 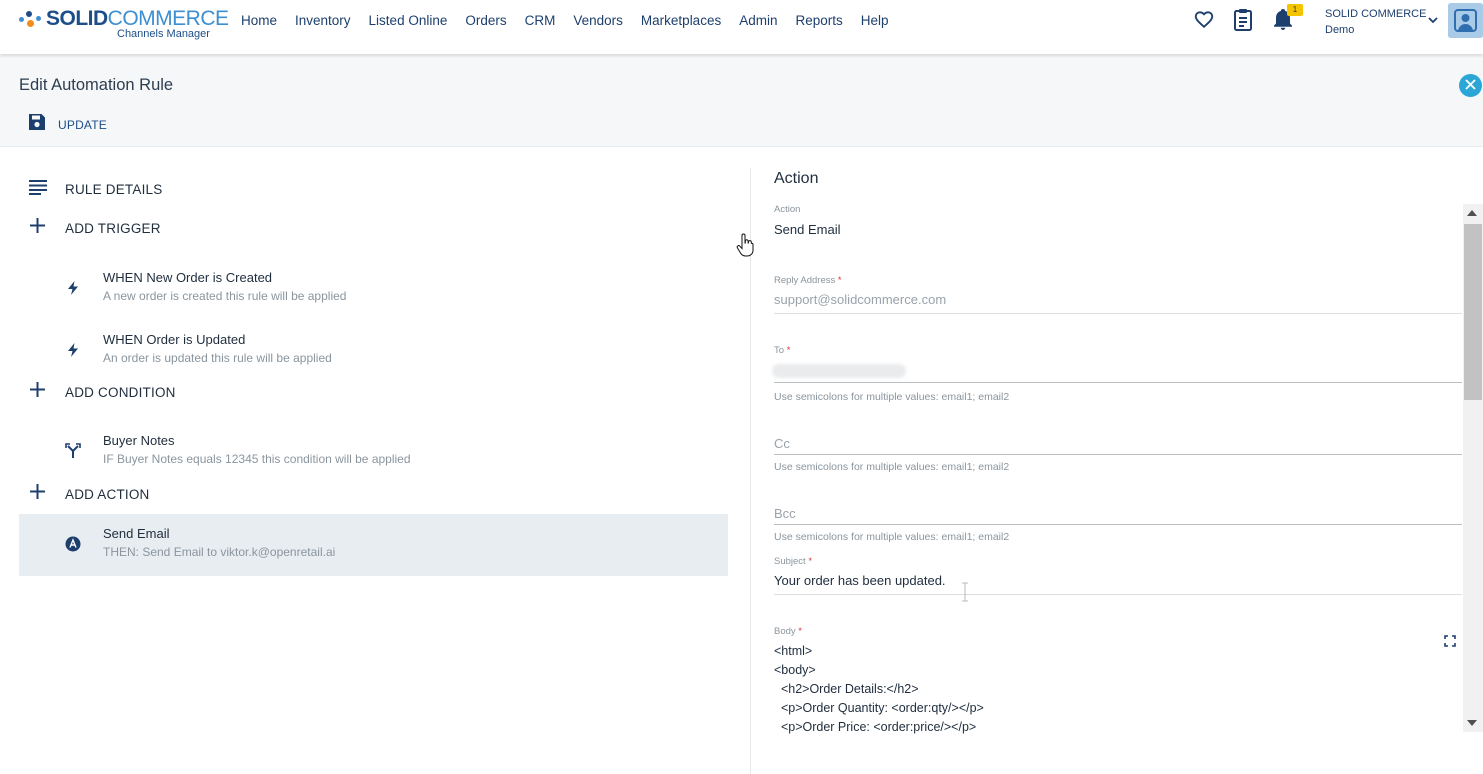 What do you see at coordinates (163, 34) in the screenshot?
I see `brand-subtitle: Channels Manager` at bounding box center [163, 34].